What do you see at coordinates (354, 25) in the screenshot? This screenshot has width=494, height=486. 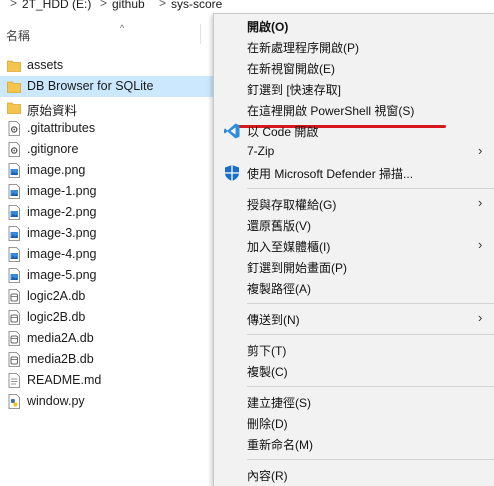 I see `menu-item: 開啟(O)` at bounding box center [354, 25].